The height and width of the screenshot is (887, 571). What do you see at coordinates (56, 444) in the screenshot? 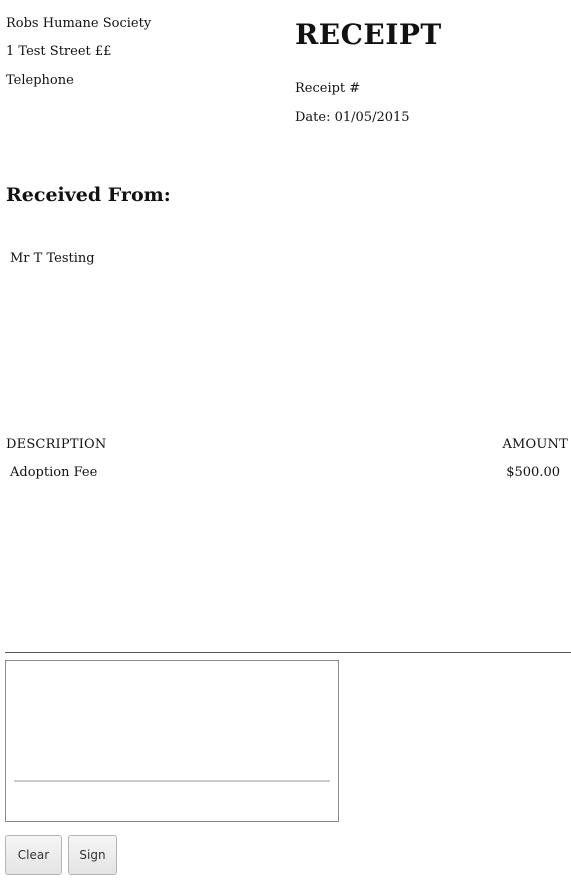
I see `description-column-header: DESCRIPTION` at bounding box center [56, 444].